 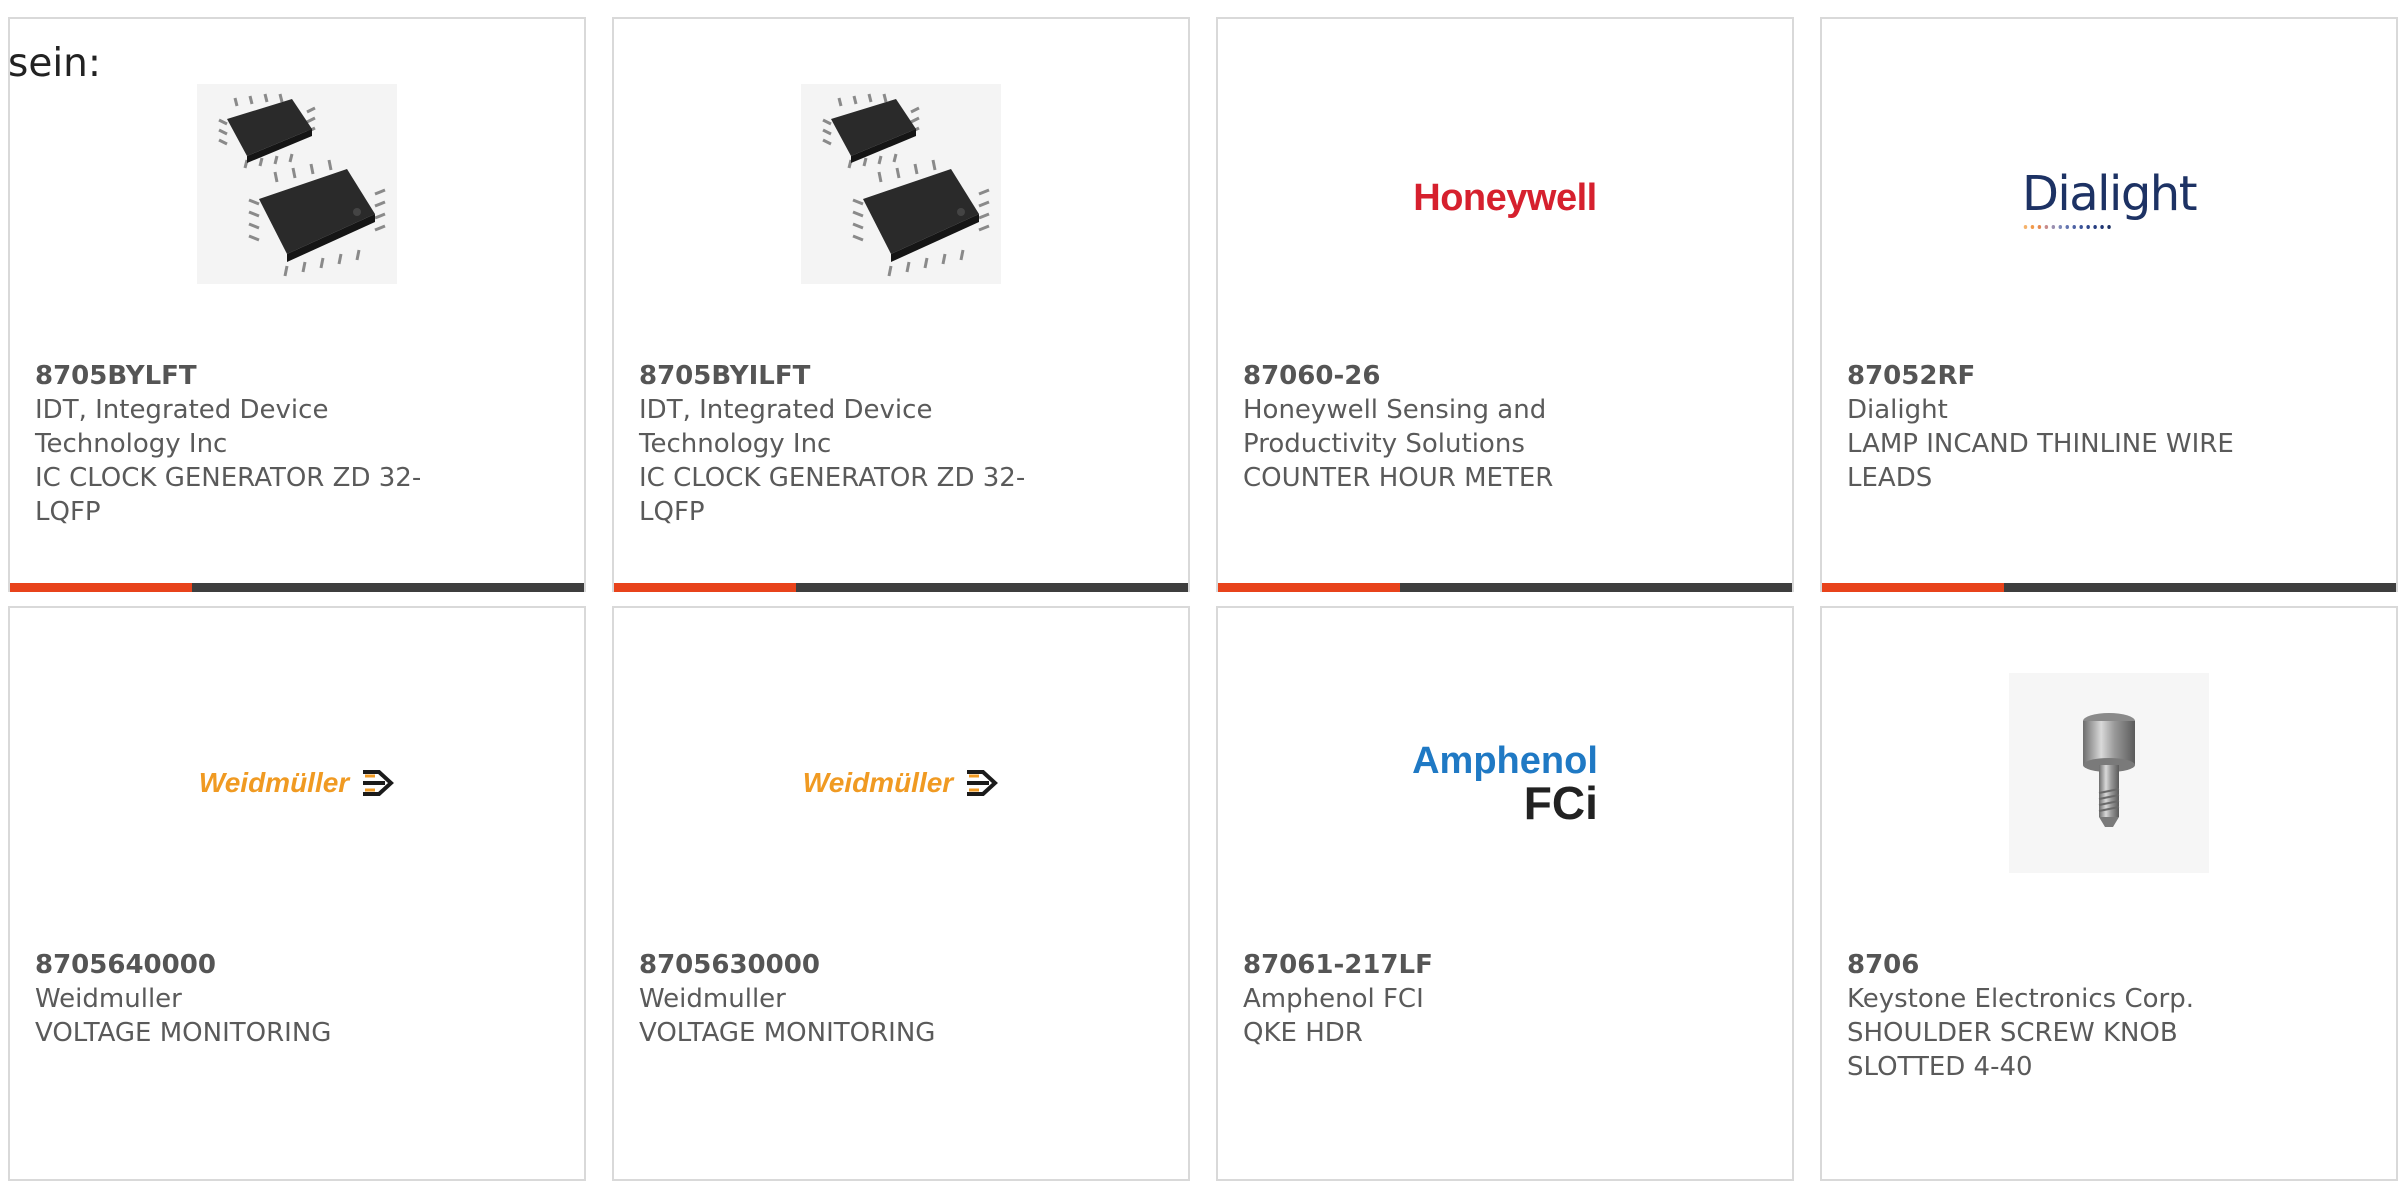 I want to click on dialight-logo: Dialight, so click(x=2109, y=199).